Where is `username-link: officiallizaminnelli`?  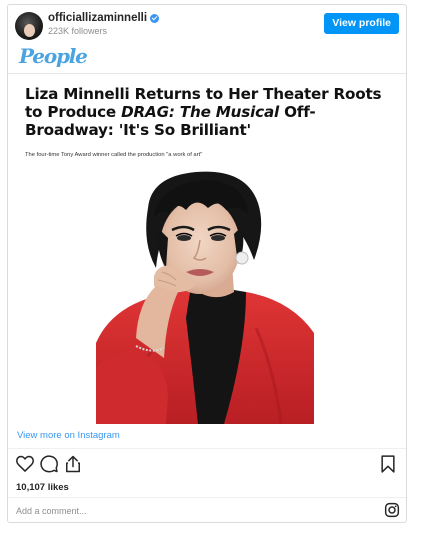 username-link: officiallizaminnelli is located at coordinates (97, 18).